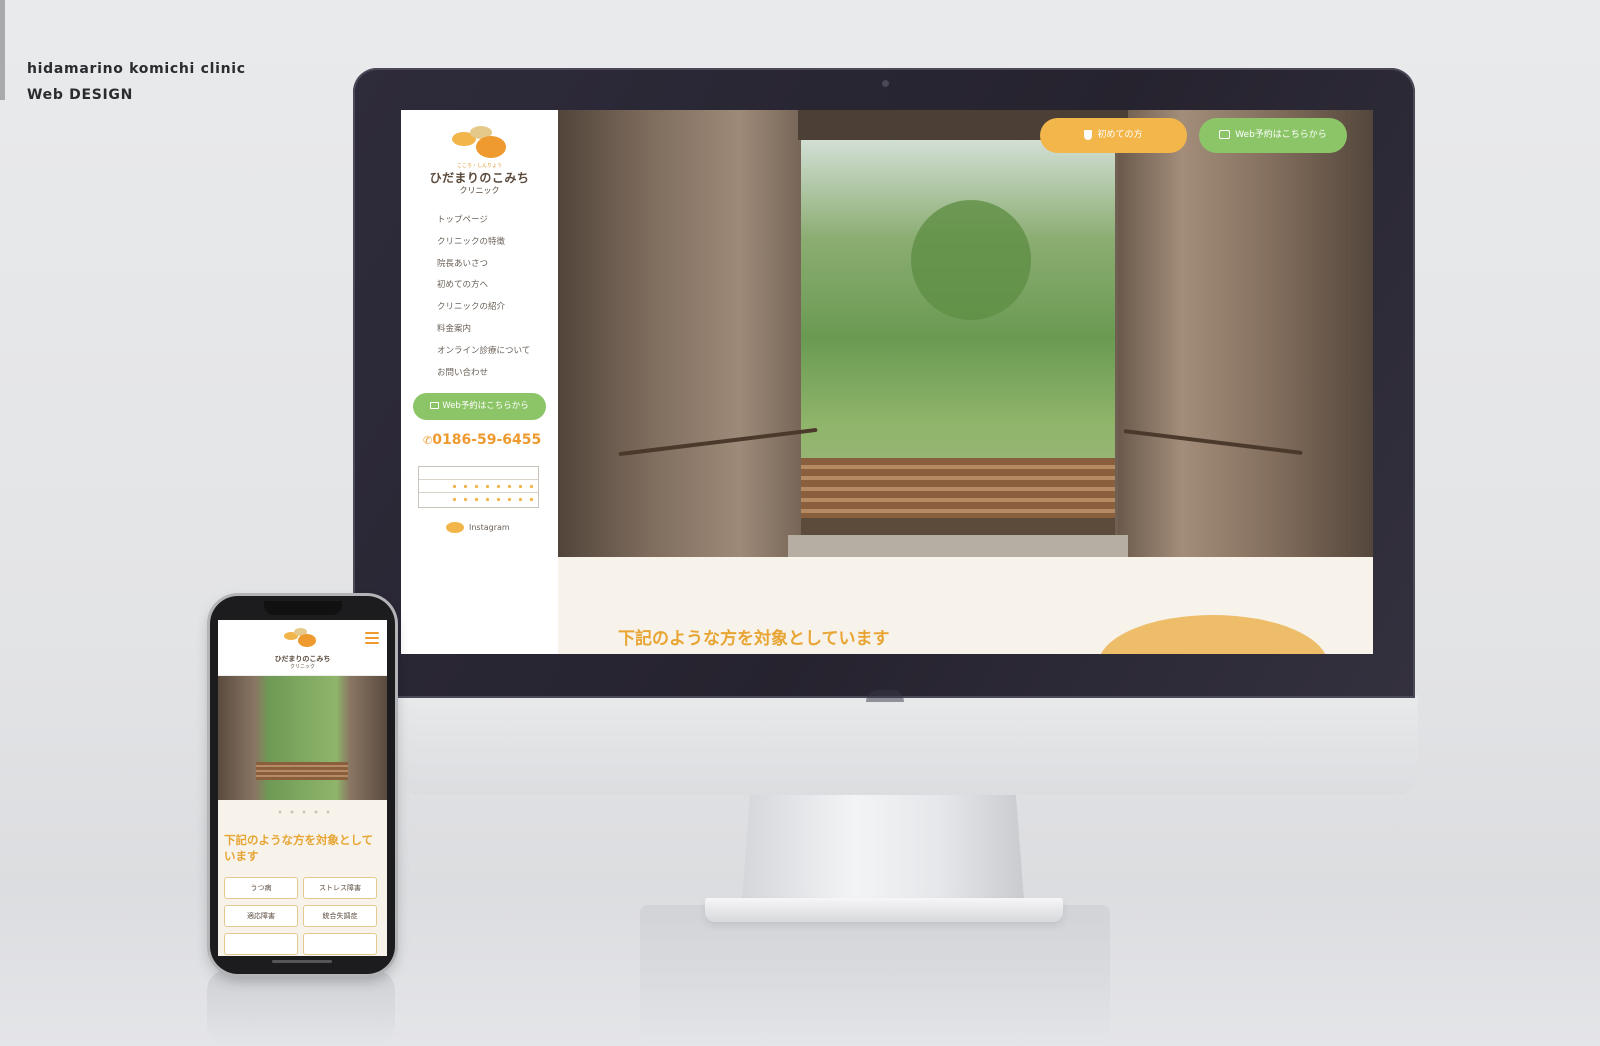 This screenshot has width=1600, height=1046. I want to click on project-caption: hidamarino komichi clinic Web DESIGN, so click(136, 82).